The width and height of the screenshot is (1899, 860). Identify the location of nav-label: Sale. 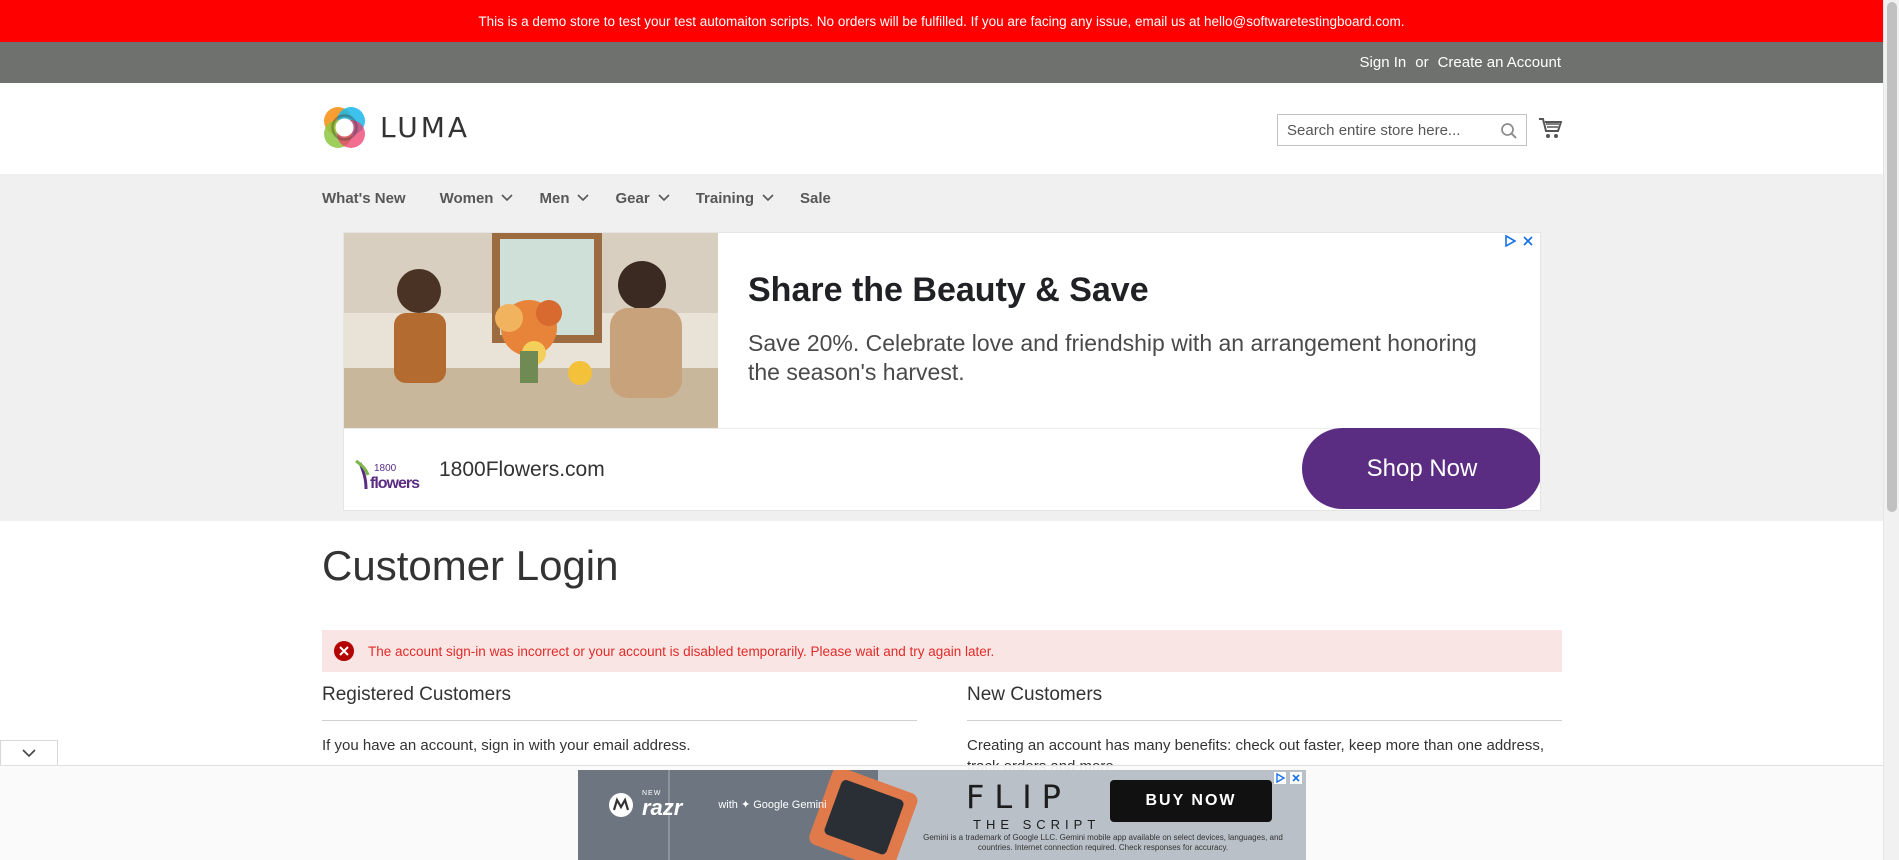
(815, 198).